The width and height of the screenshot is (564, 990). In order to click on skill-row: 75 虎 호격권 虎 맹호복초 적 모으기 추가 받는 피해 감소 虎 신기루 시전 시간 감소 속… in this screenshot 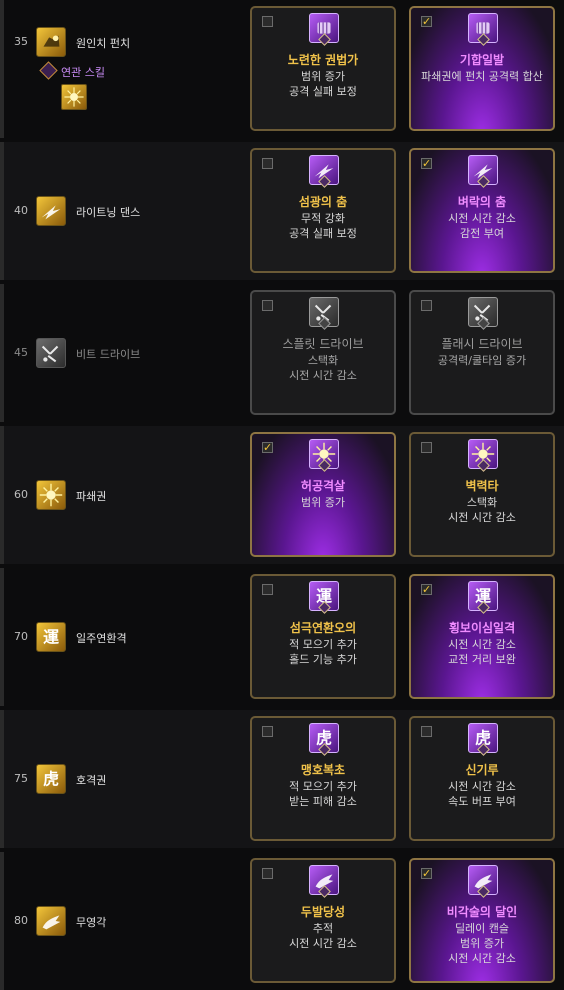, I will do `click(282, 779)`.